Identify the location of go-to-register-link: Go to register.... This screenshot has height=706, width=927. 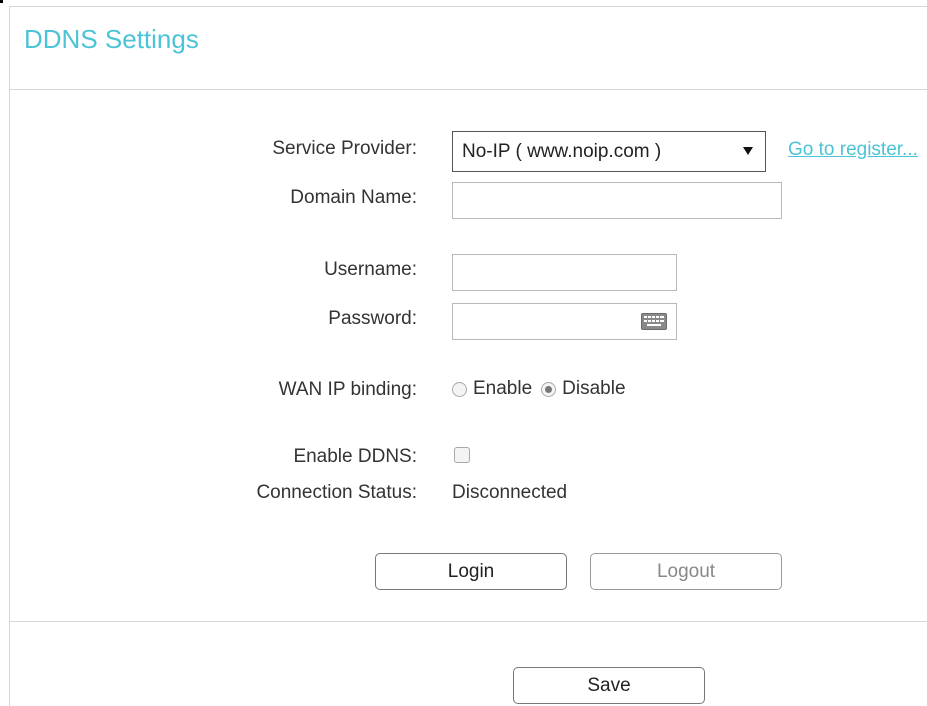
(853, 150).